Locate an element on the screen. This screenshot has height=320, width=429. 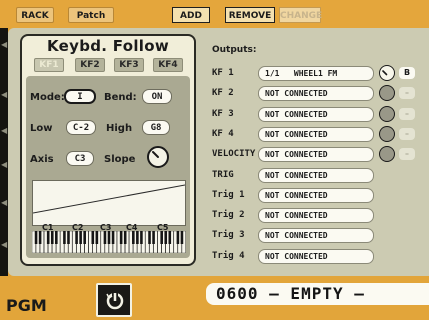
remove-button: REMOVE is located at coordinates (250, 15).